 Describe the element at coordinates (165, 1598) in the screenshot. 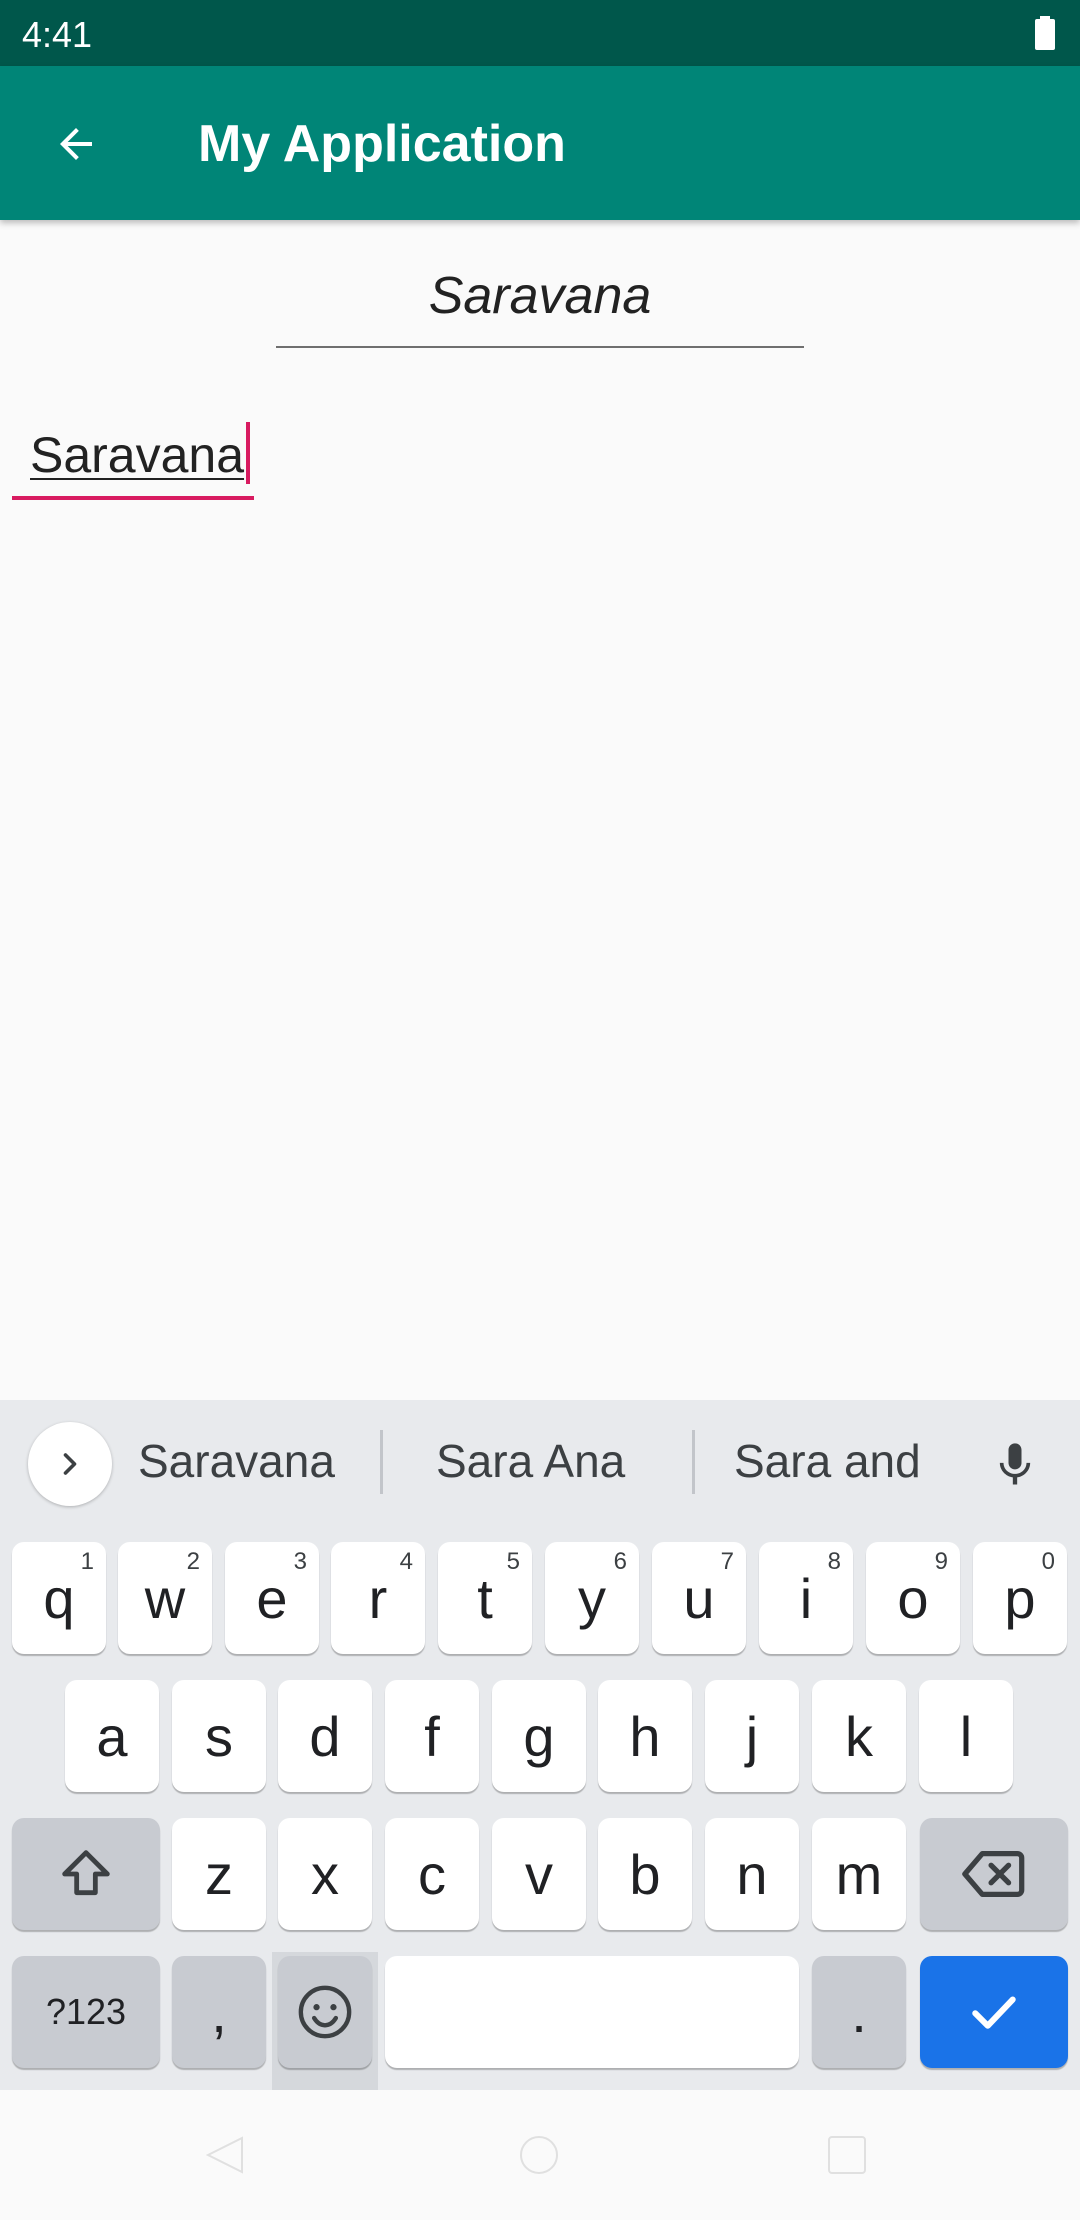

I see `key-w: w2` at that location.